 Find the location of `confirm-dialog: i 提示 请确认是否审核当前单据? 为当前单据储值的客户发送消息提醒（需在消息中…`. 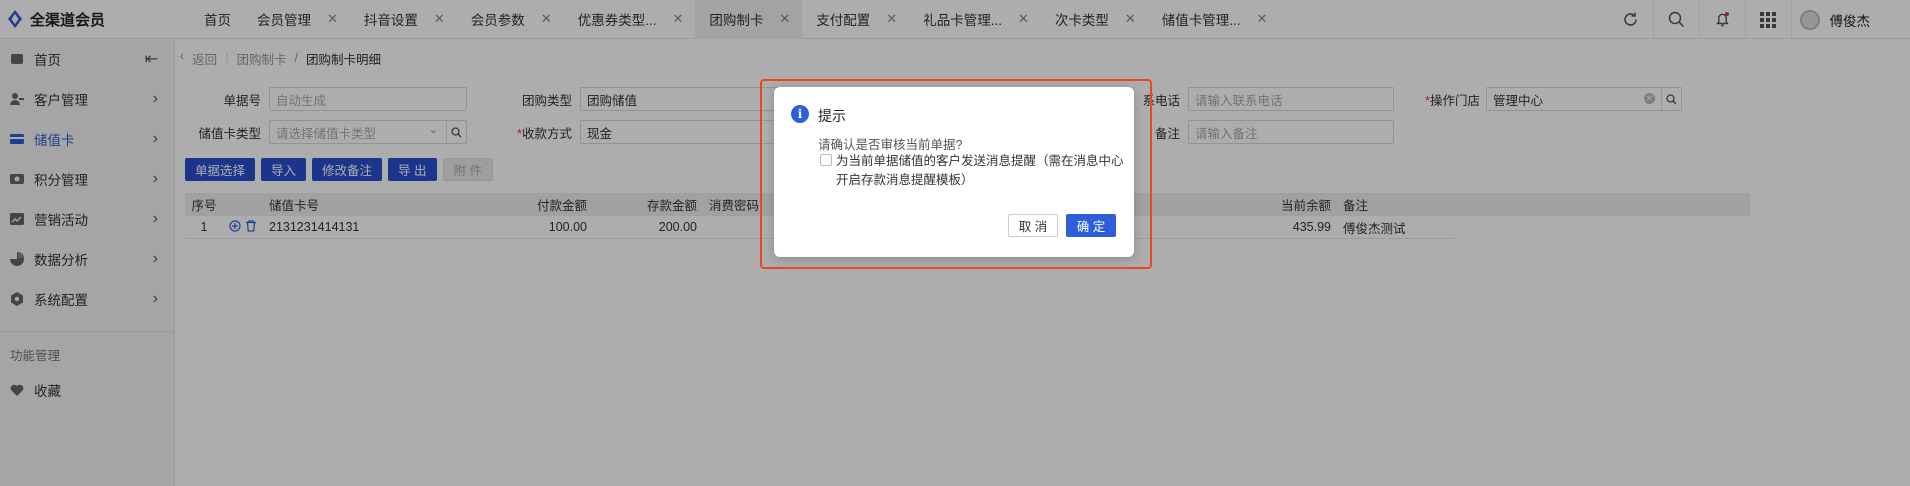

confirm-dialog: i 提示 请确认是否审核当前单据? 为当前单据储值的客户发送消息提醒（需在消息中… is located at coordinates (954, 172).